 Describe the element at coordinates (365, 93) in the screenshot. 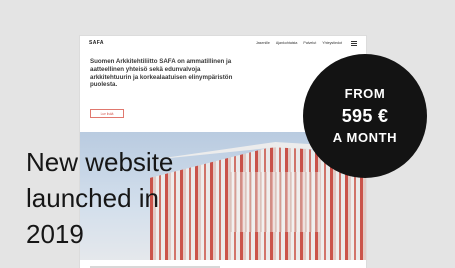

I see `badge-from: FROM` at that location.